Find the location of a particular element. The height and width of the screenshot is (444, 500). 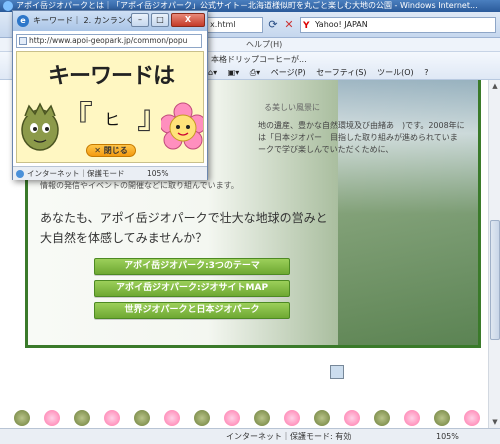

menu-help: ヘルプ(H) is located at coordinates (264, 45).